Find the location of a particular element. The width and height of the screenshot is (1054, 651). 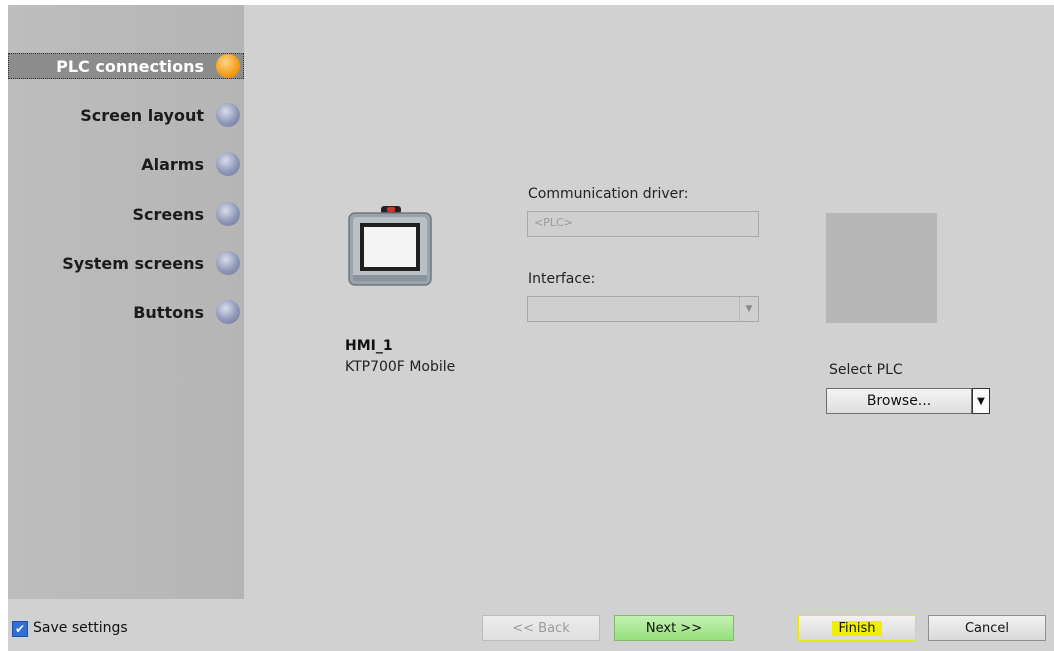

interface-label: Interface: is located at coordinates (562, 279).